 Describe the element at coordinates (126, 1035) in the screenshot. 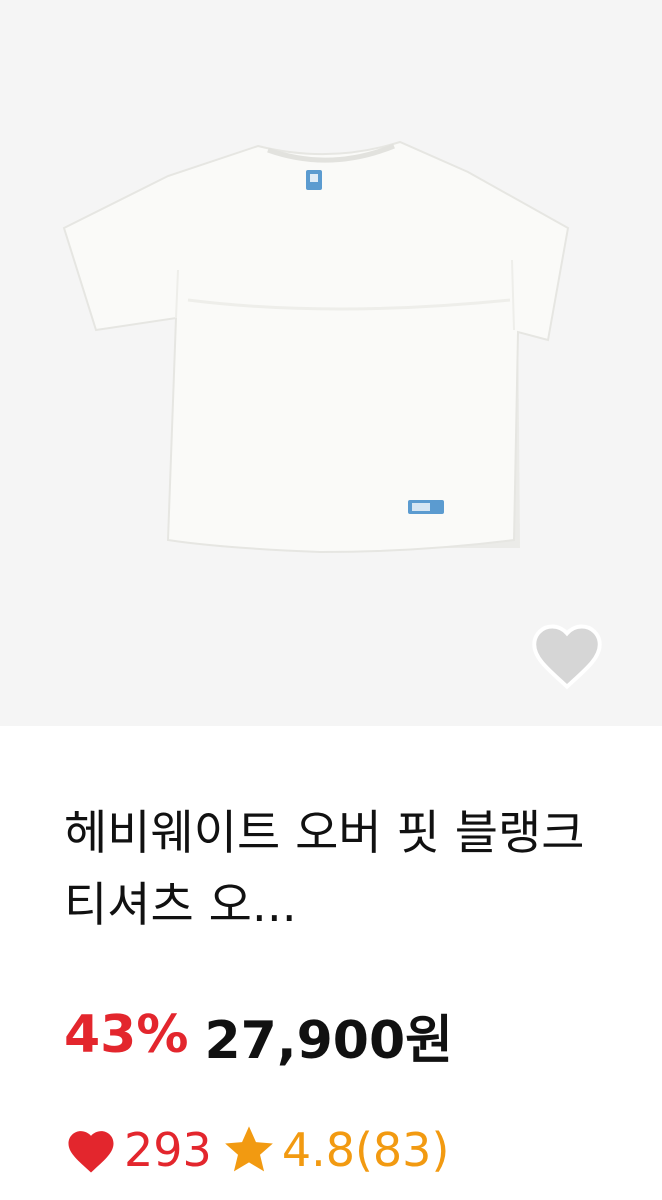

I see `discount-rate: 43%` at that location.